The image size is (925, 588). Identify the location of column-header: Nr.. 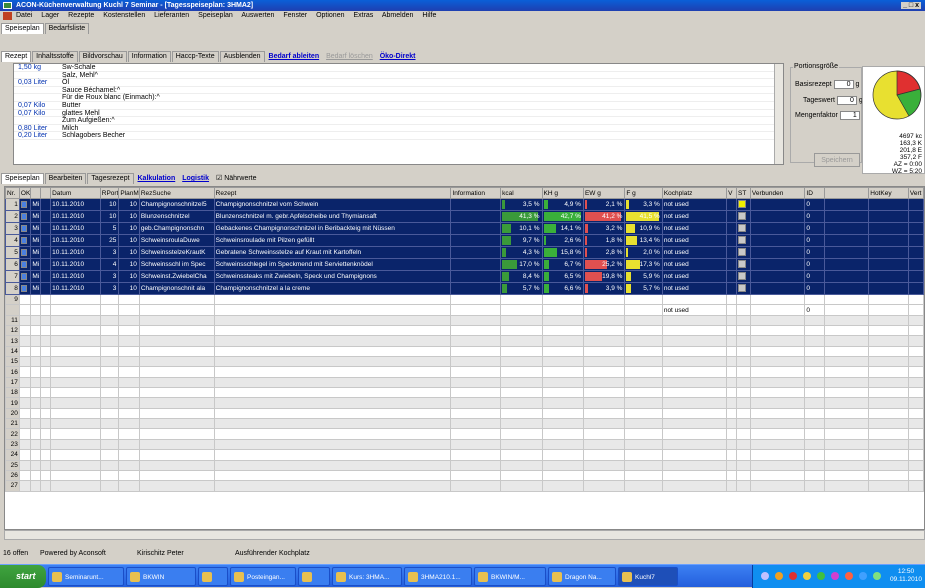
(12, 193).